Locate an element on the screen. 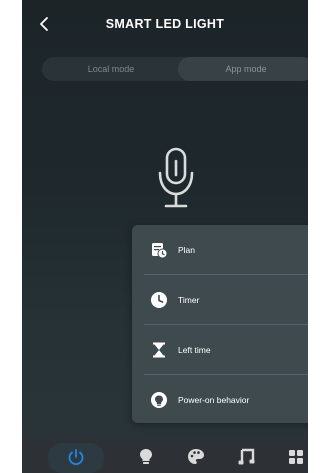 This screenshot has width=320, height=473. menu-item-label: Timer is located at coordinates (189, 299).